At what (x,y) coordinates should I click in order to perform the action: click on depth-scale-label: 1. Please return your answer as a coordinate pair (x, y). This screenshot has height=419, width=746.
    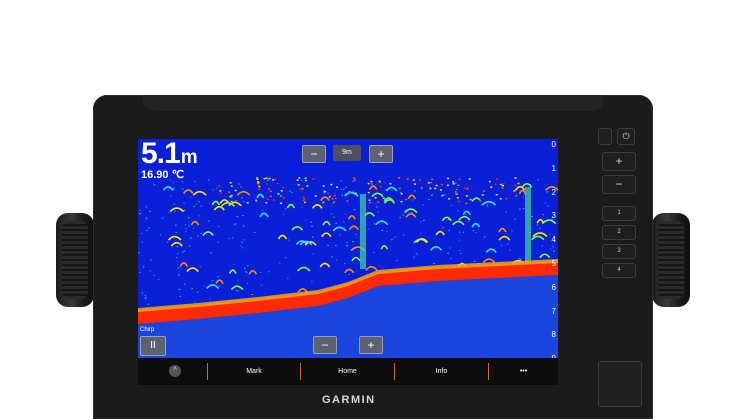
    Looking at the image, I should click on (553, 168).